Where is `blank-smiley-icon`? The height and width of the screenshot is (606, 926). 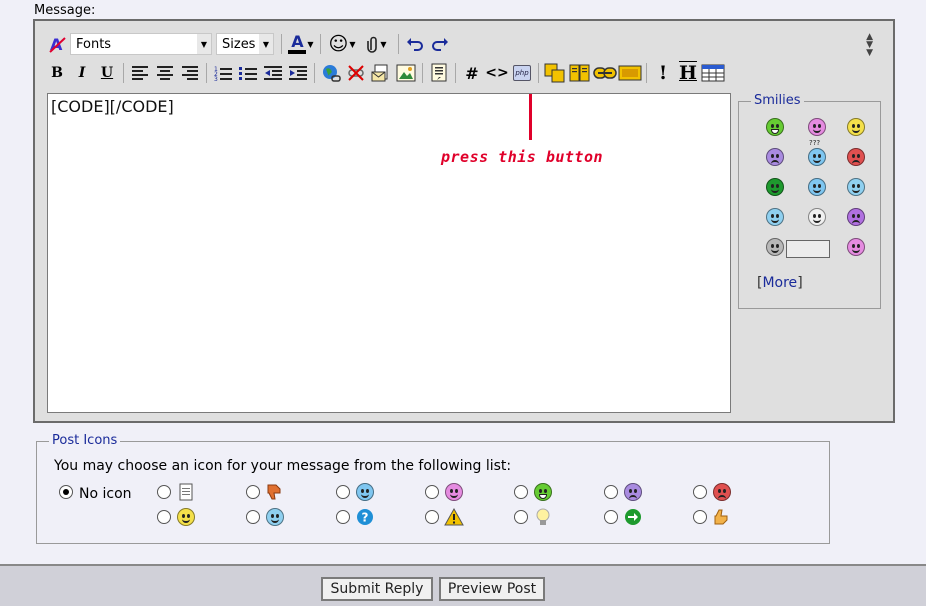
blank-smiley-icon is located at coordinates (808, 249).